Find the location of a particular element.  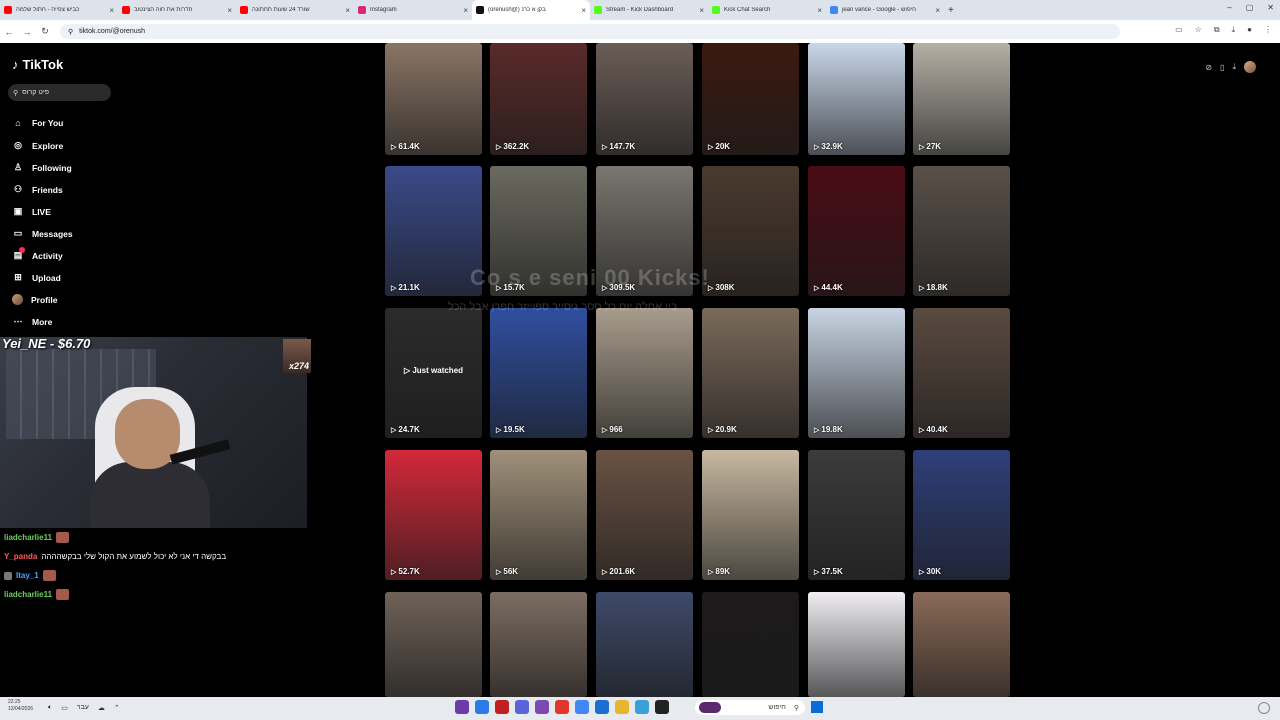

close-icon: ✕ is located at coordinates (1270, 7).